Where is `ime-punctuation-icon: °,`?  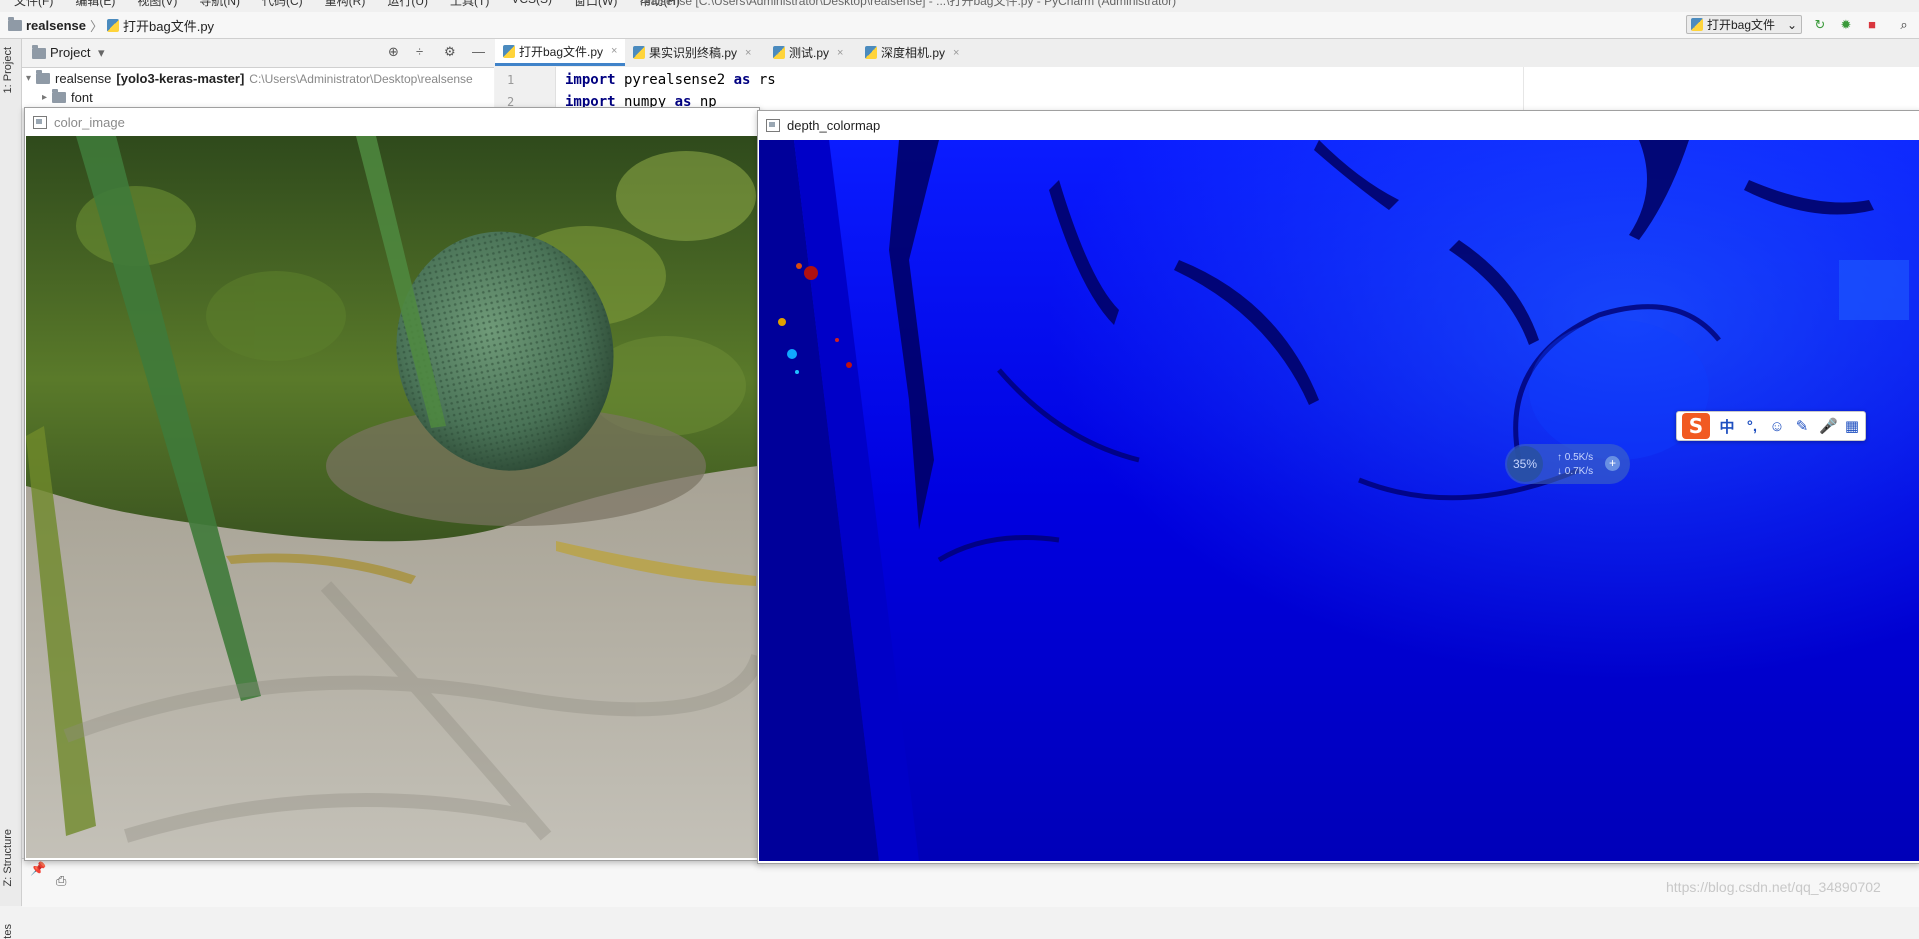 ime-punctuation-icon: °, is located at coordinates (1752, 426).